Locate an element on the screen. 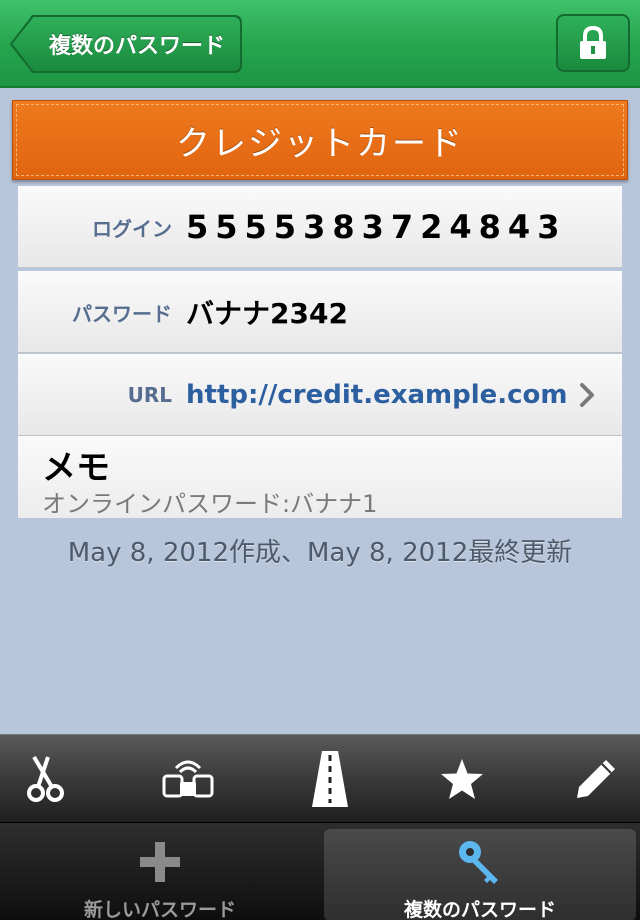 This screenshot has width=640, height=920. action-toolbar is located at coordinates (320, 778).